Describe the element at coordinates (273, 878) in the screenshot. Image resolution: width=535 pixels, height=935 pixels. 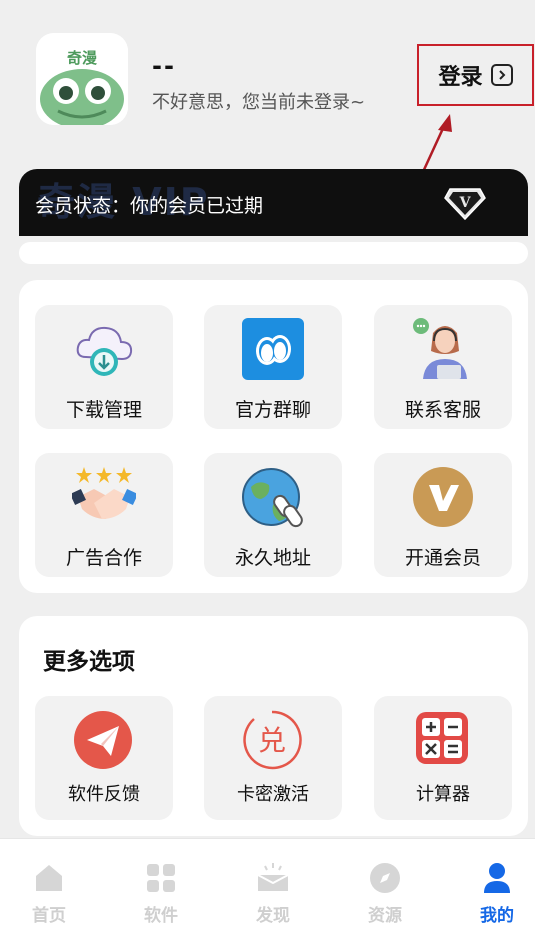
I see `discover-icon` at that location.